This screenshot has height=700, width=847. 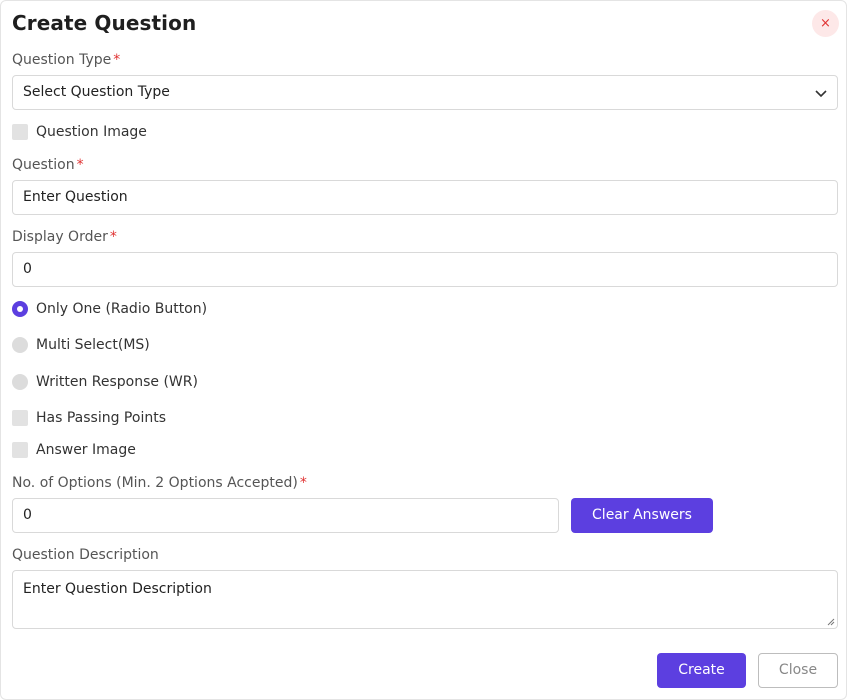 What do you see at coordinates (285, 515) in the screenshot?
I see `options-count-input: 0` at bounding box center [285, 515].